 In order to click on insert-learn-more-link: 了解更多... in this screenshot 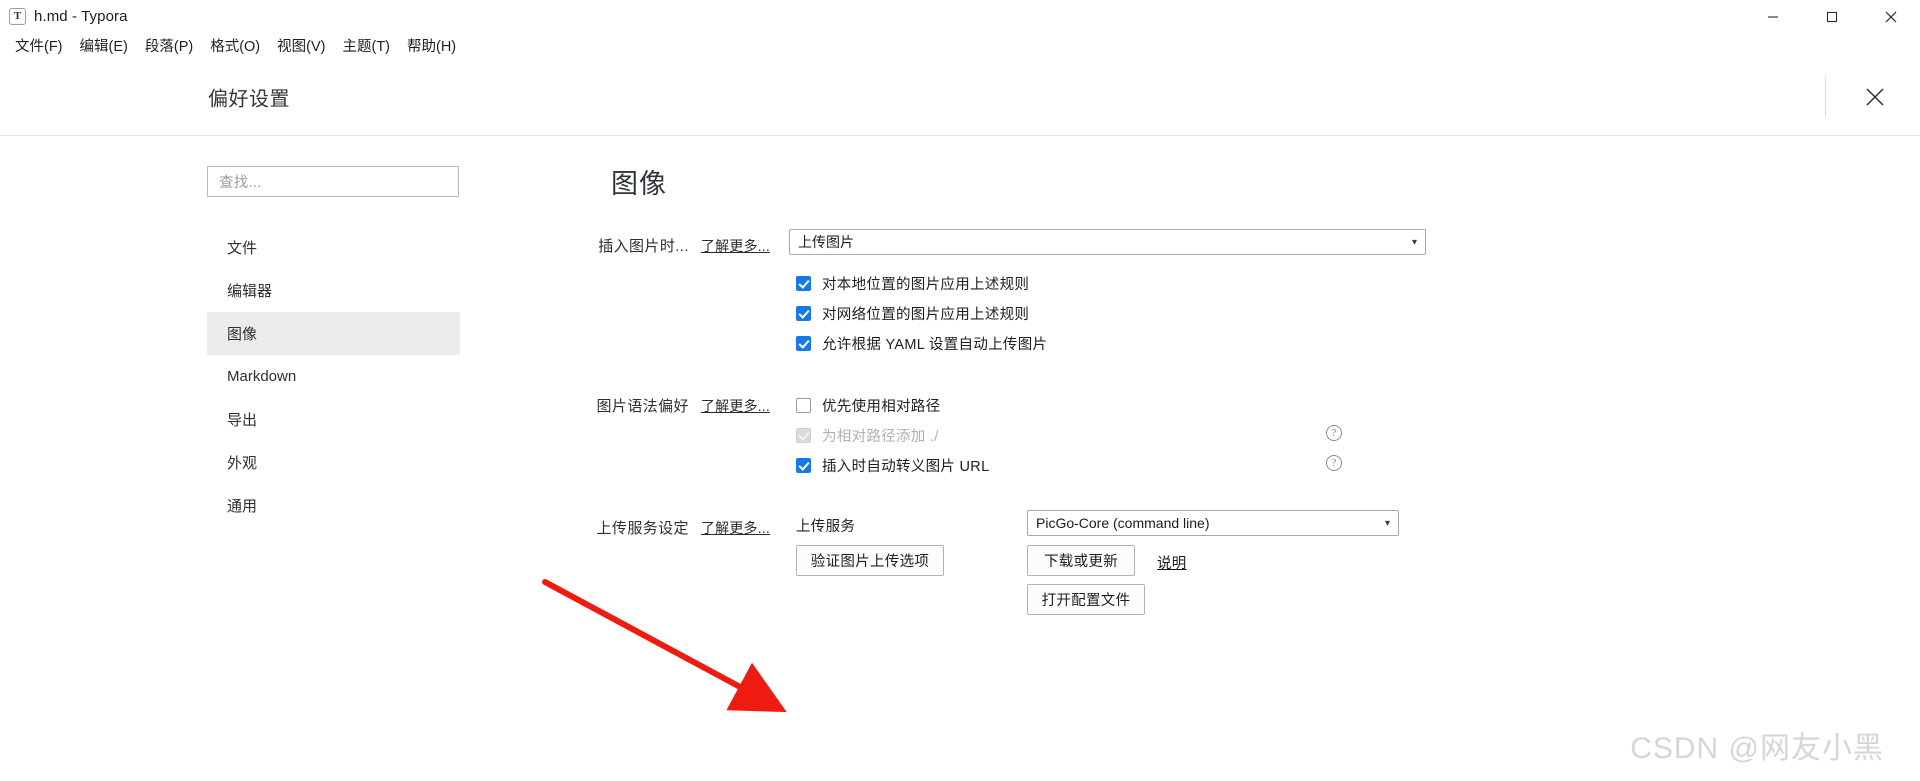, I will do `click(735, 246)`.